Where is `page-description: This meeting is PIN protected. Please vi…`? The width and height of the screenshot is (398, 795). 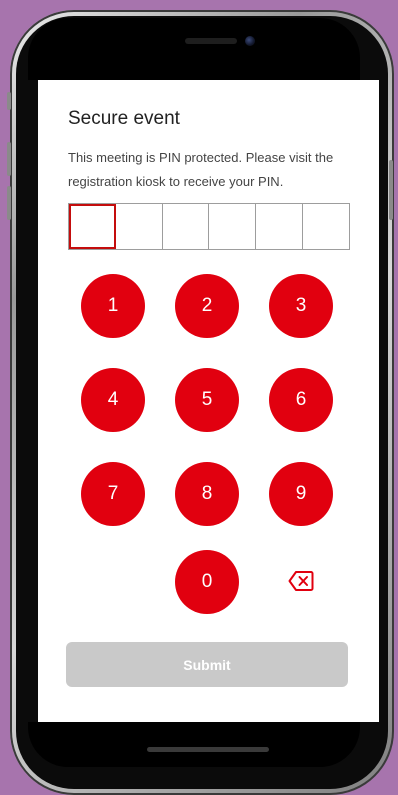 page-description: This meeting is PIN protected. Please vi… is located at coordinates (201, 169).